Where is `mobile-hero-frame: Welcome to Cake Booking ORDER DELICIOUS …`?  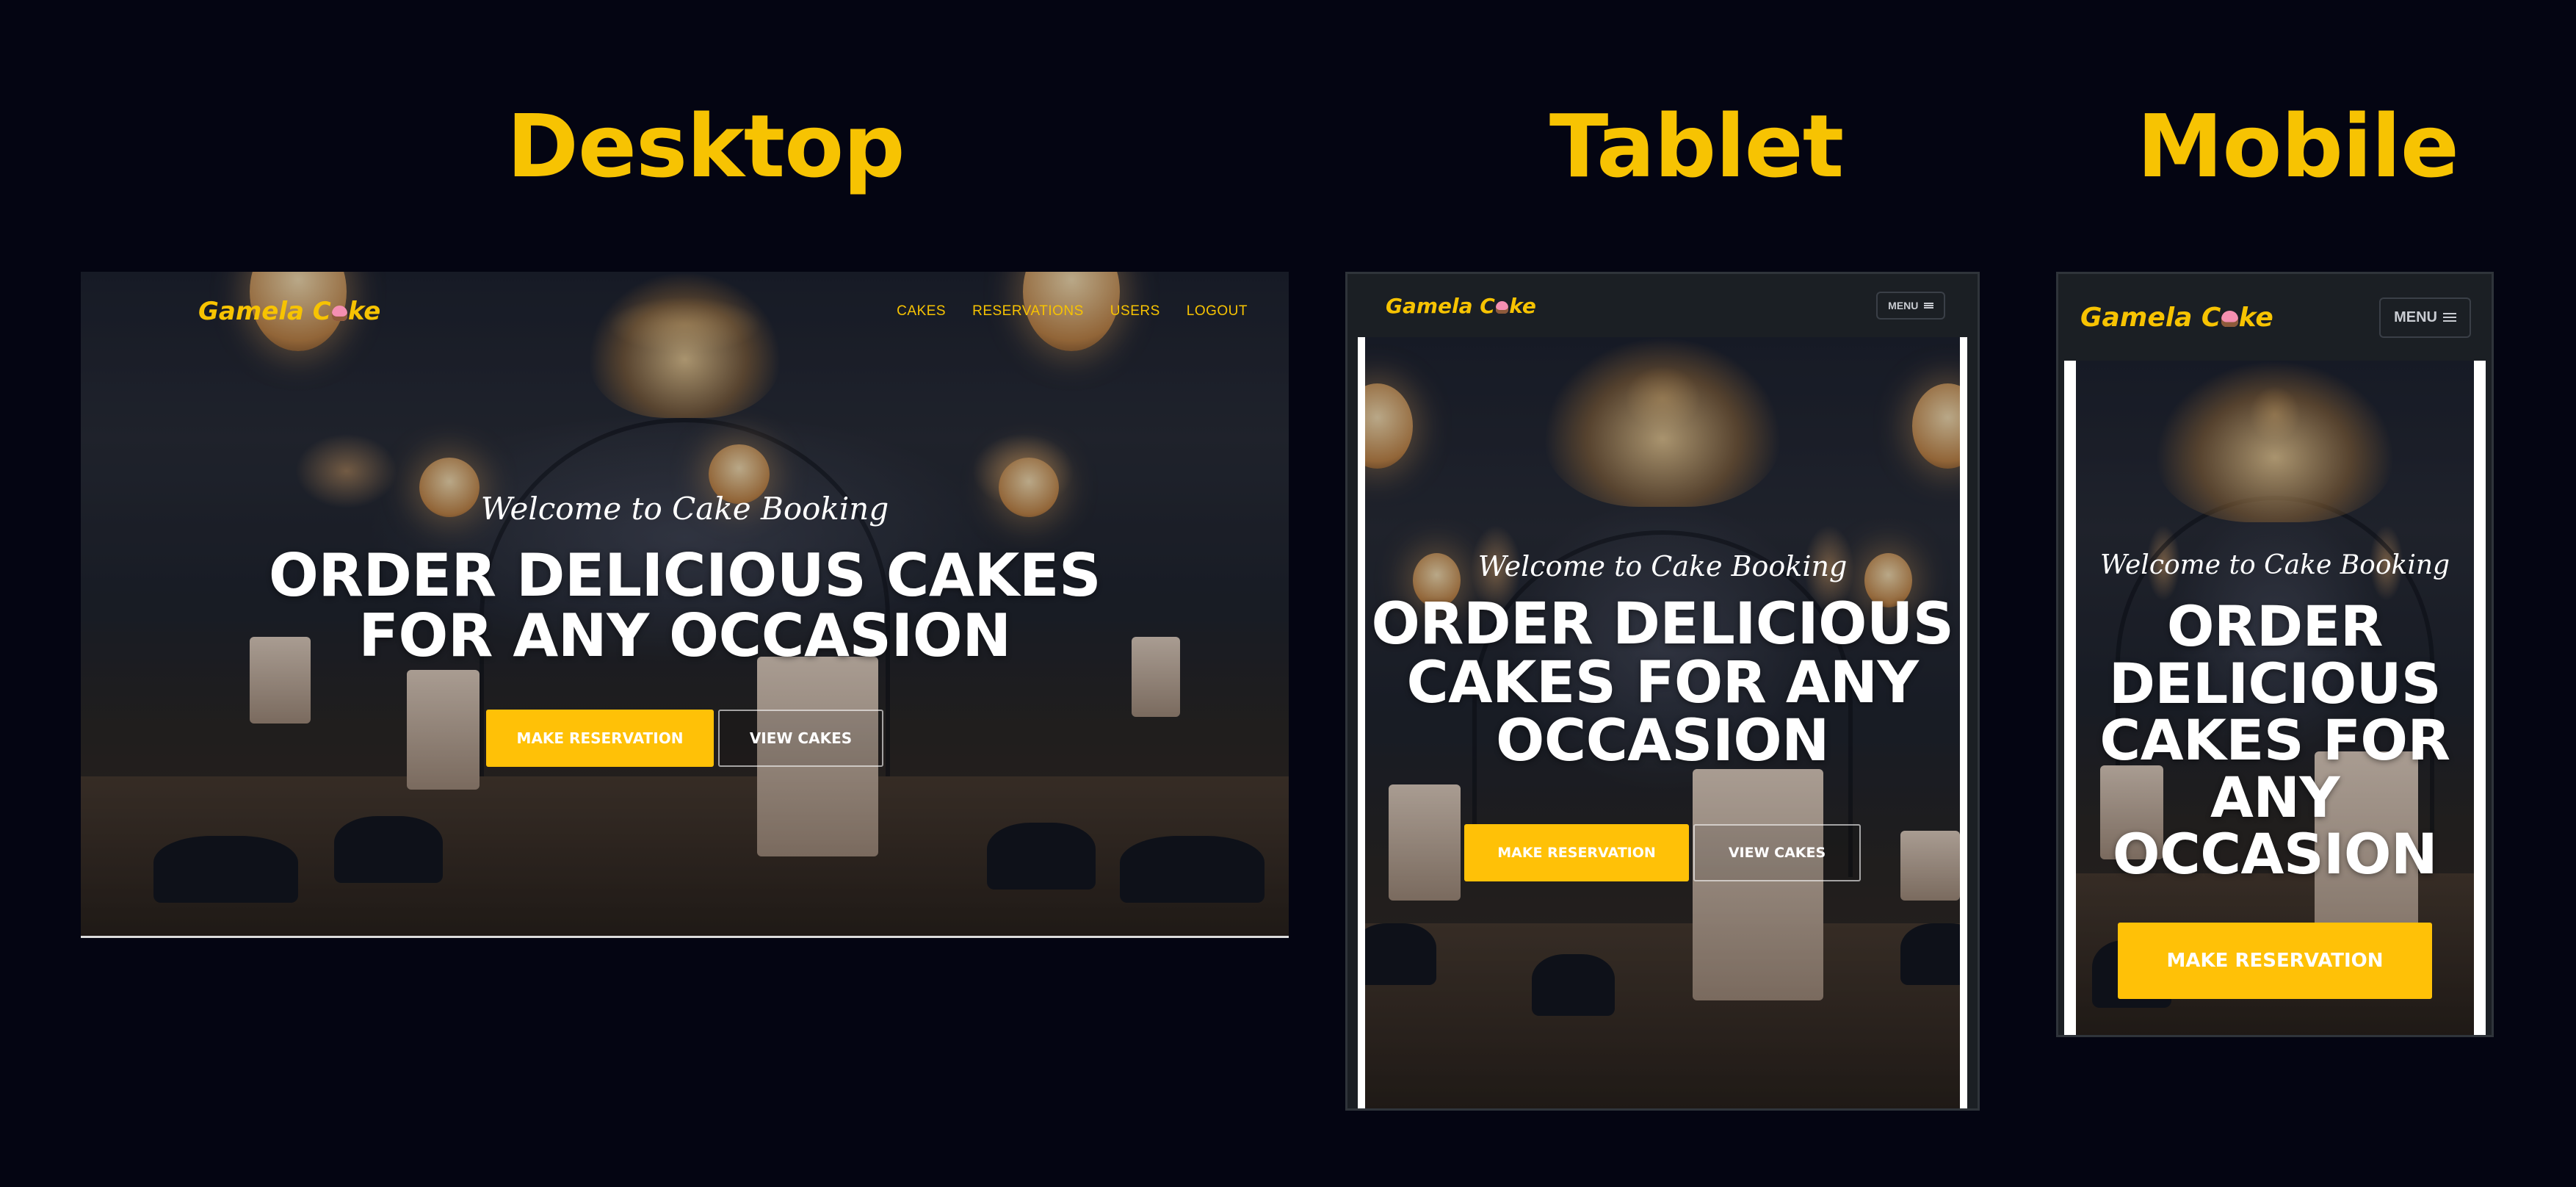 mobile-hero-frame: Welcome to Cake Booking ORDER DELICIOUS … is located at coordinates (2275, 698).